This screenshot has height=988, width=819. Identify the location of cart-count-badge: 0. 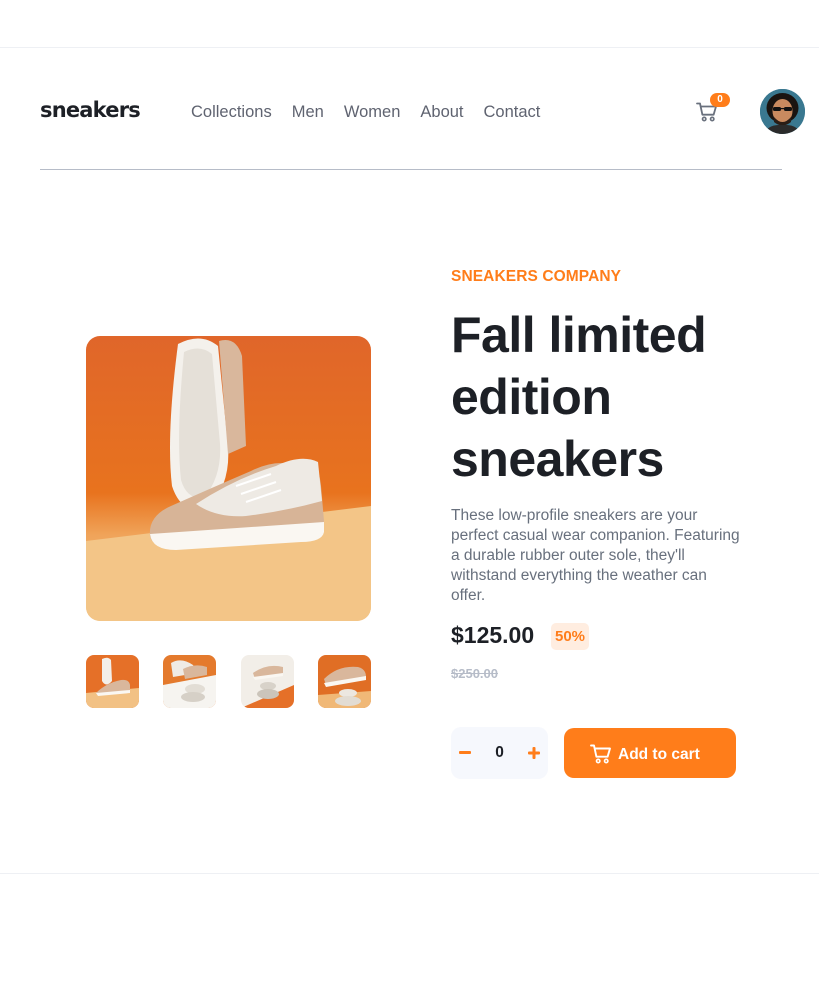
(720, 100).